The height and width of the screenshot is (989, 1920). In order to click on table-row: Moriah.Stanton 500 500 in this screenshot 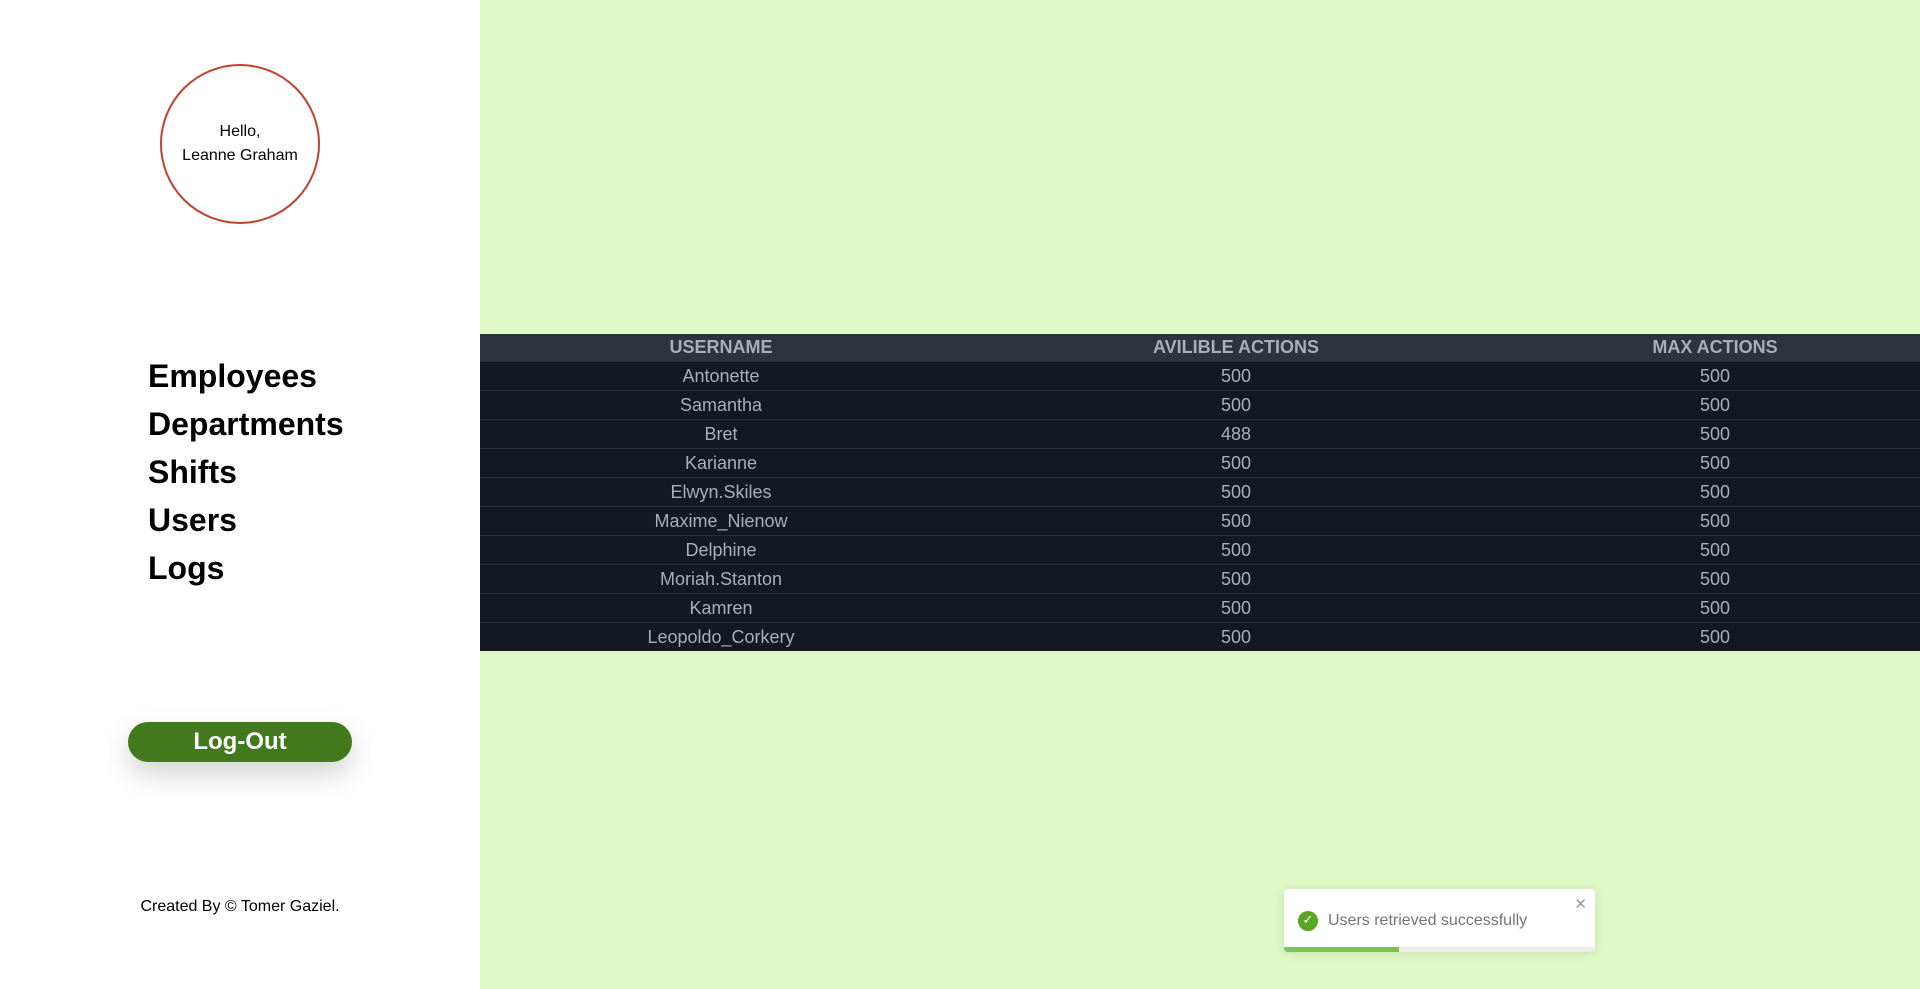, I will do `click(1200, 579)`.